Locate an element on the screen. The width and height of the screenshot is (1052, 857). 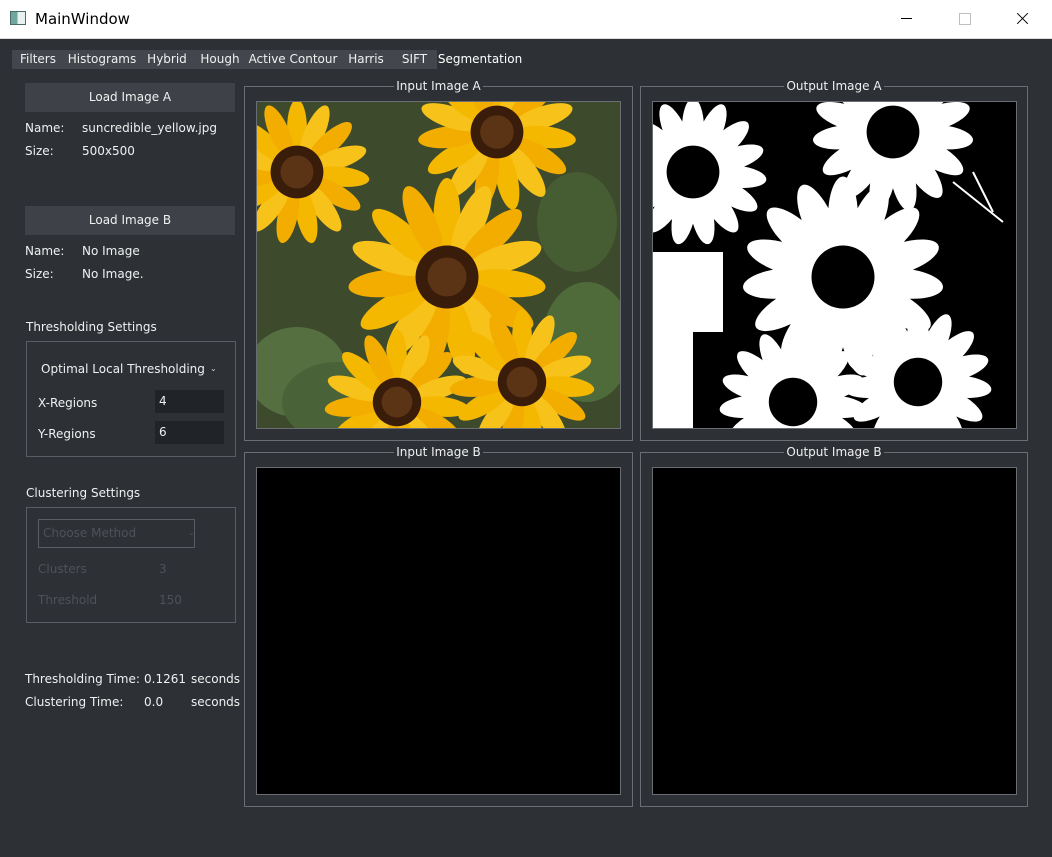
tab-hybrid: Hybrid is located at coordinates (167, 59).